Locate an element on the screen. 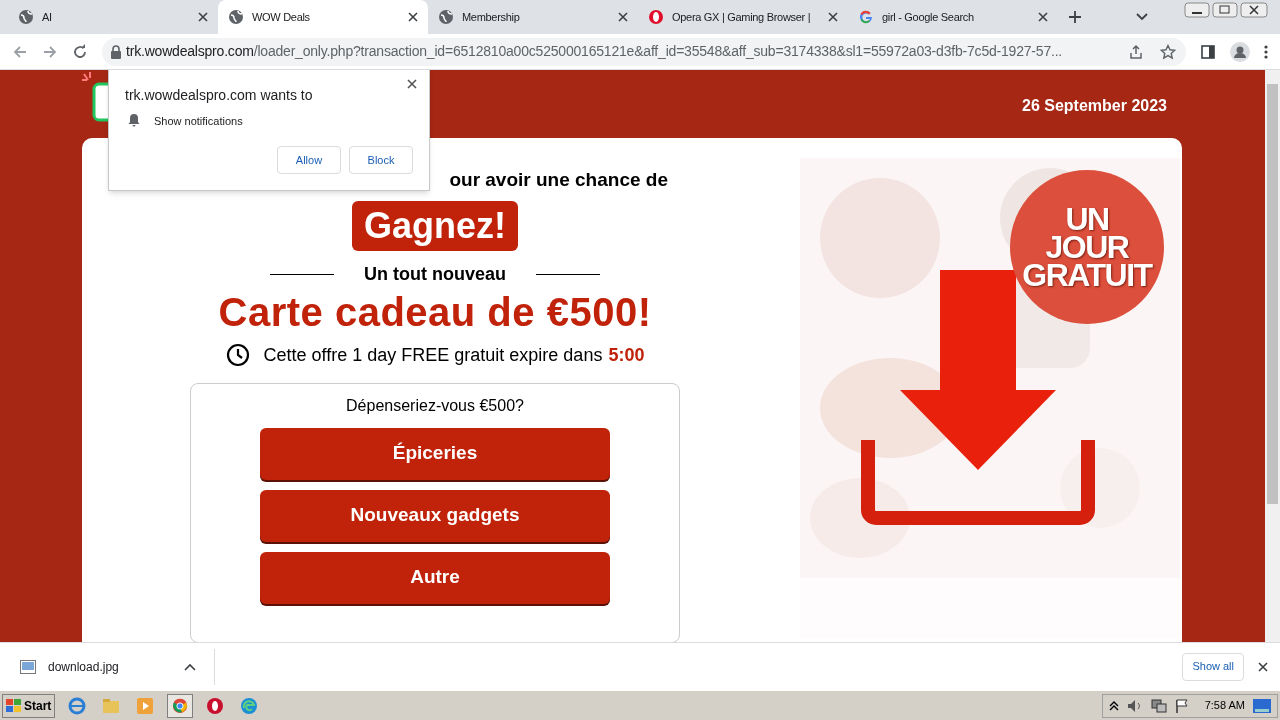  network-icon is located at coordinates (1158, 705).